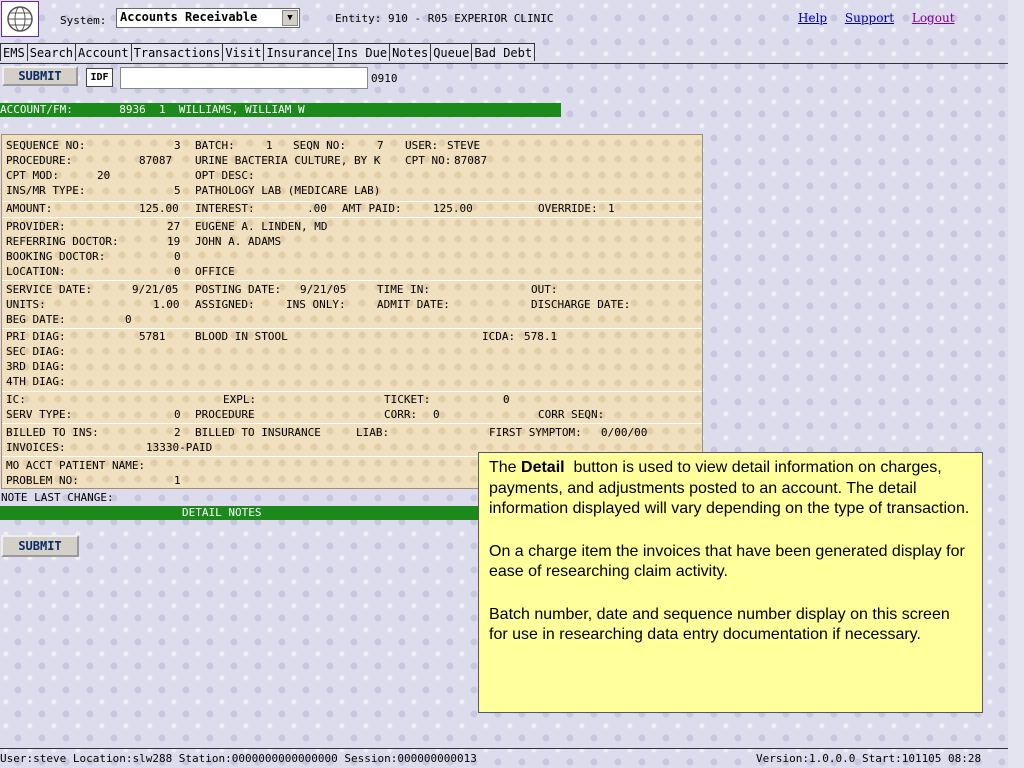 This screenshot has height=768, width=1024. Describe the element at coordinates (384, 78) in the screenshot. I see `command-code: 0910` at that location.